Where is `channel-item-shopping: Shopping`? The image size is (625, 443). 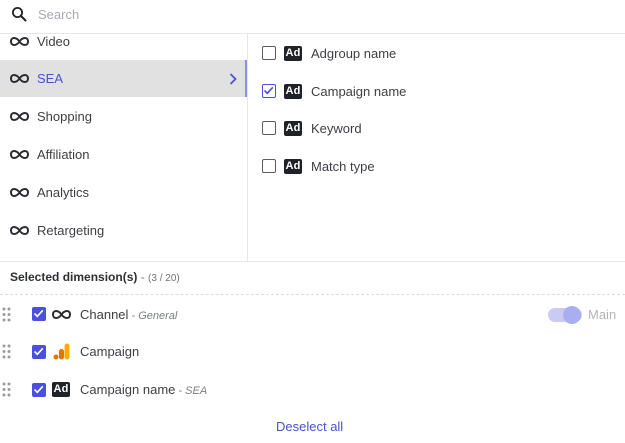 channel-item-shopping: Shopping is located at coordinates (123, 116).